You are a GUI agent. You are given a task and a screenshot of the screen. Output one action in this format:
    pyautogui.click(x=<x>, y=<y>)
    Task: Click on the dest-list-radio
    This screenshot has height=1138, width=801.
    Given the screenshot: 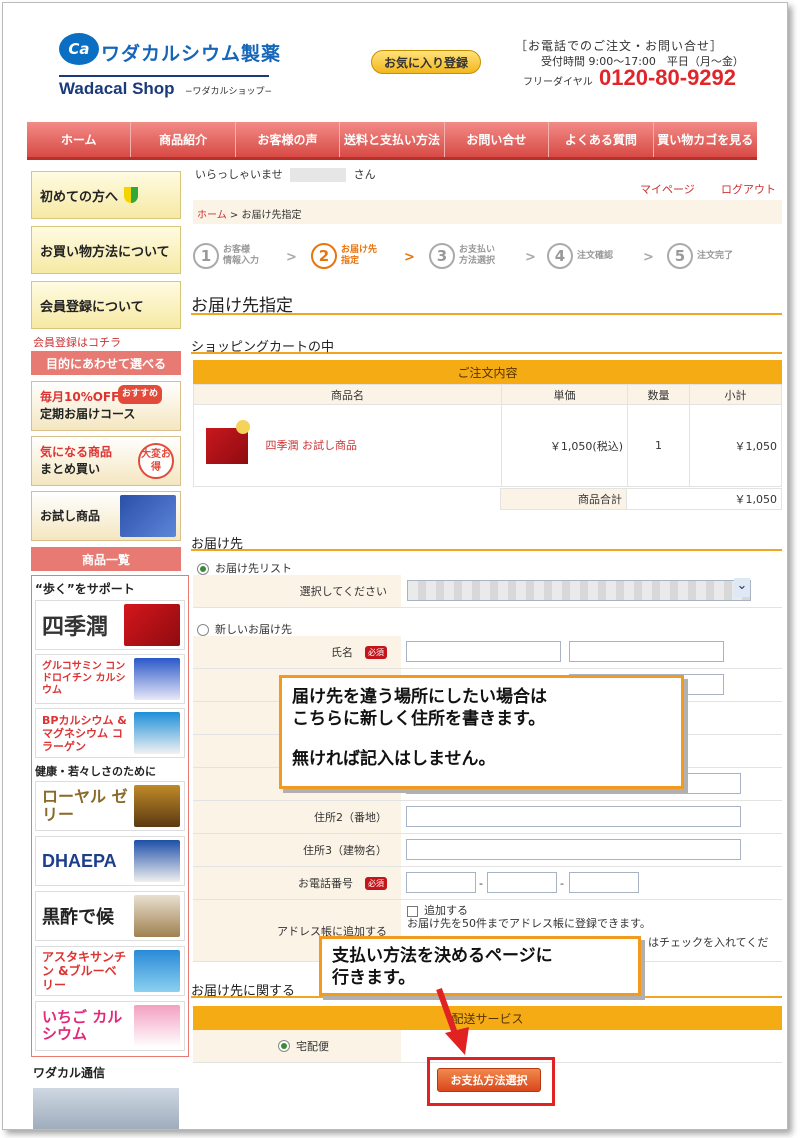 What is the action you would take?
    pyautogui.click(x=203, y=569)
    